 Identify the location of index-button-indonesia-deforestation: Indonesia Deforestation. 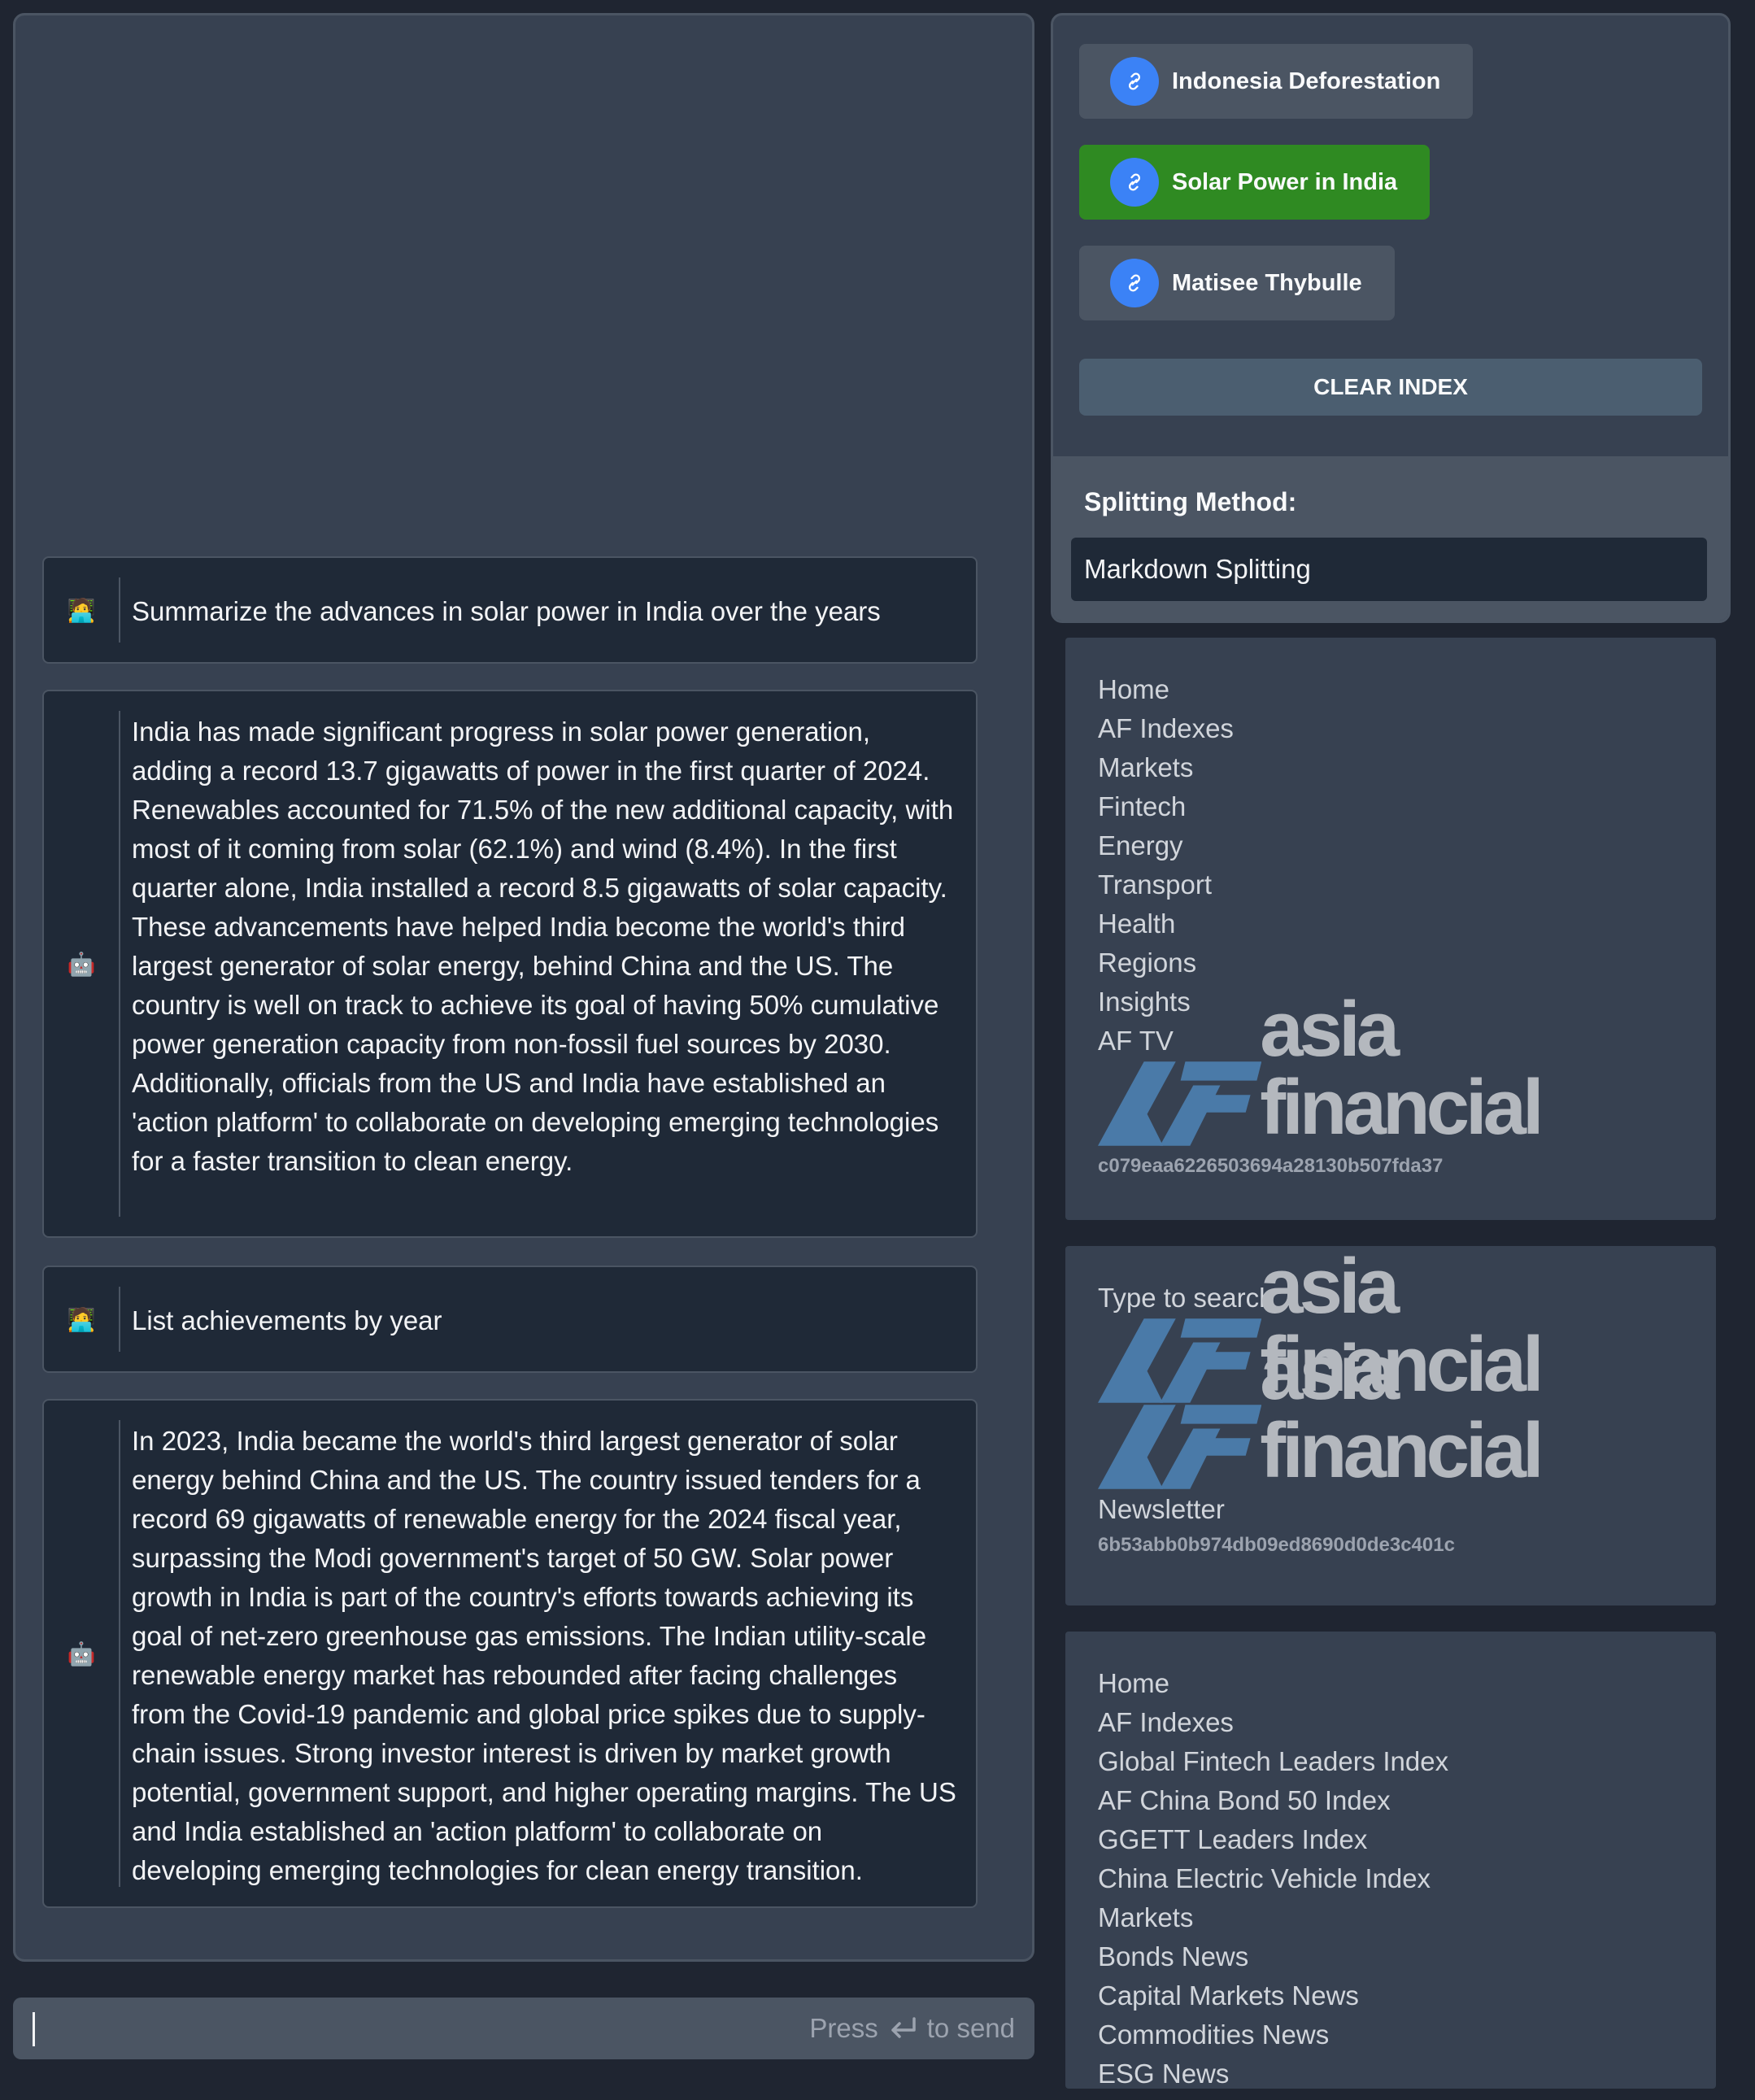
(1276, 81).